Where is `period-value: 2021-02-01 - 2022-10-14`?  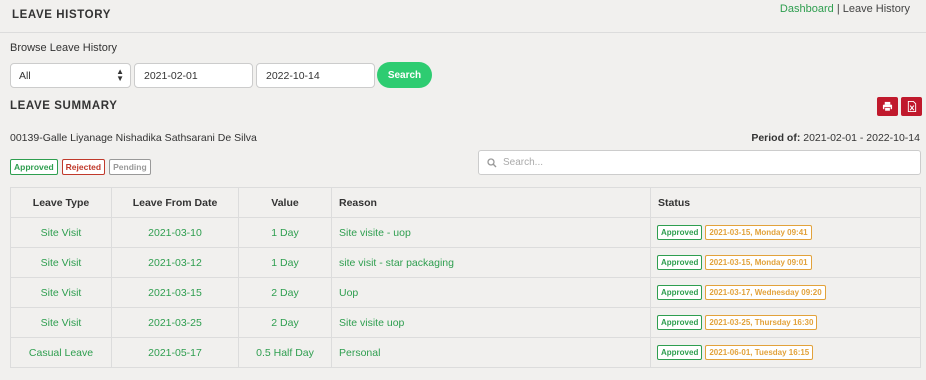
period-value: 2021-02-01 - 2022-10-14 is located at coordinates (861, 138).